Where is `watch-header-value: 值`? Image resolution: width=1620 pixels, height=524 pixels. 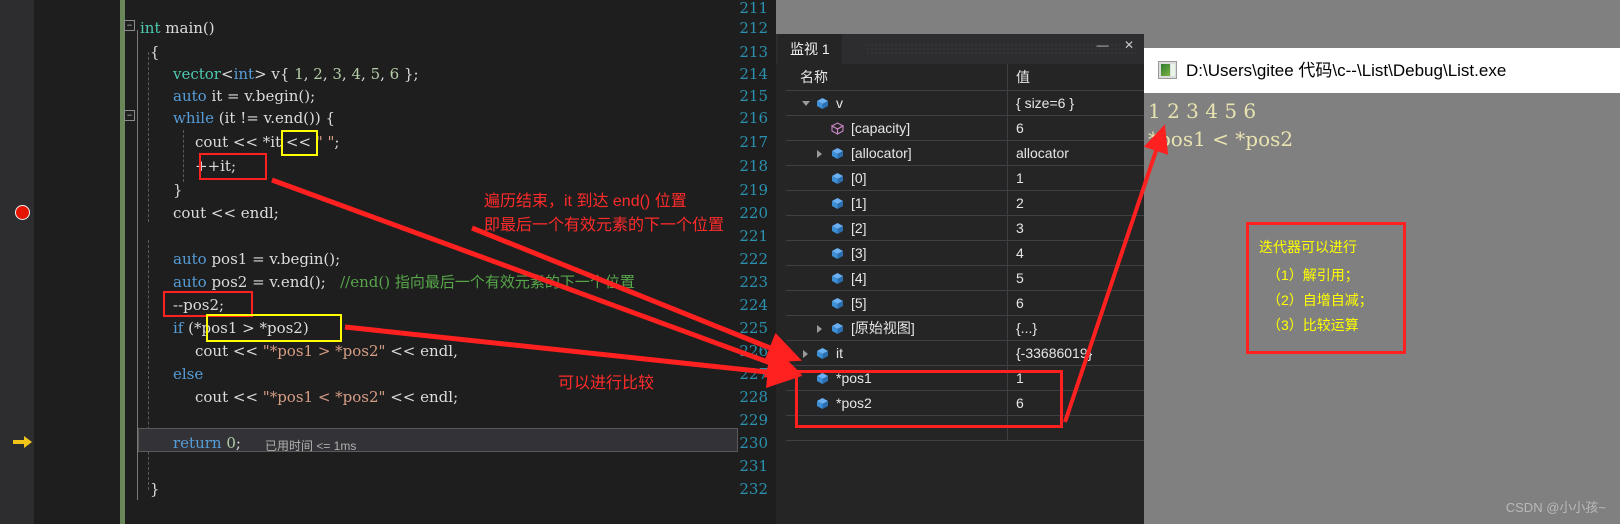
watch-header-value: 值 is located at coordinates (1023, 77).